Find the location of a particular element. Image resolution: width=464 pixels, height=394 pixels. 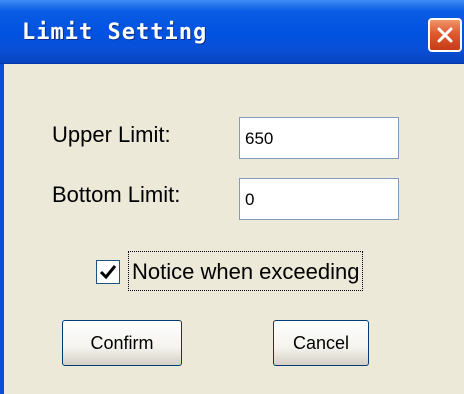

notice-checkbox-label: Notice when exceeding is located at coordinates (246, 271).